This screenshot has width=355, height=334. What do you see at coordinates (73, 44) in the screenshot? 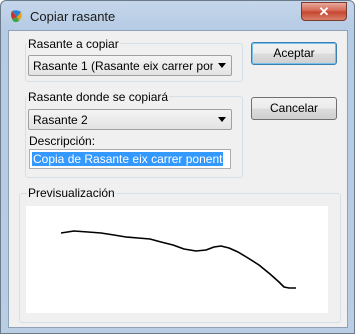
I see `source-group-label: Rasante a copiar` at bounding box center [73, 44].